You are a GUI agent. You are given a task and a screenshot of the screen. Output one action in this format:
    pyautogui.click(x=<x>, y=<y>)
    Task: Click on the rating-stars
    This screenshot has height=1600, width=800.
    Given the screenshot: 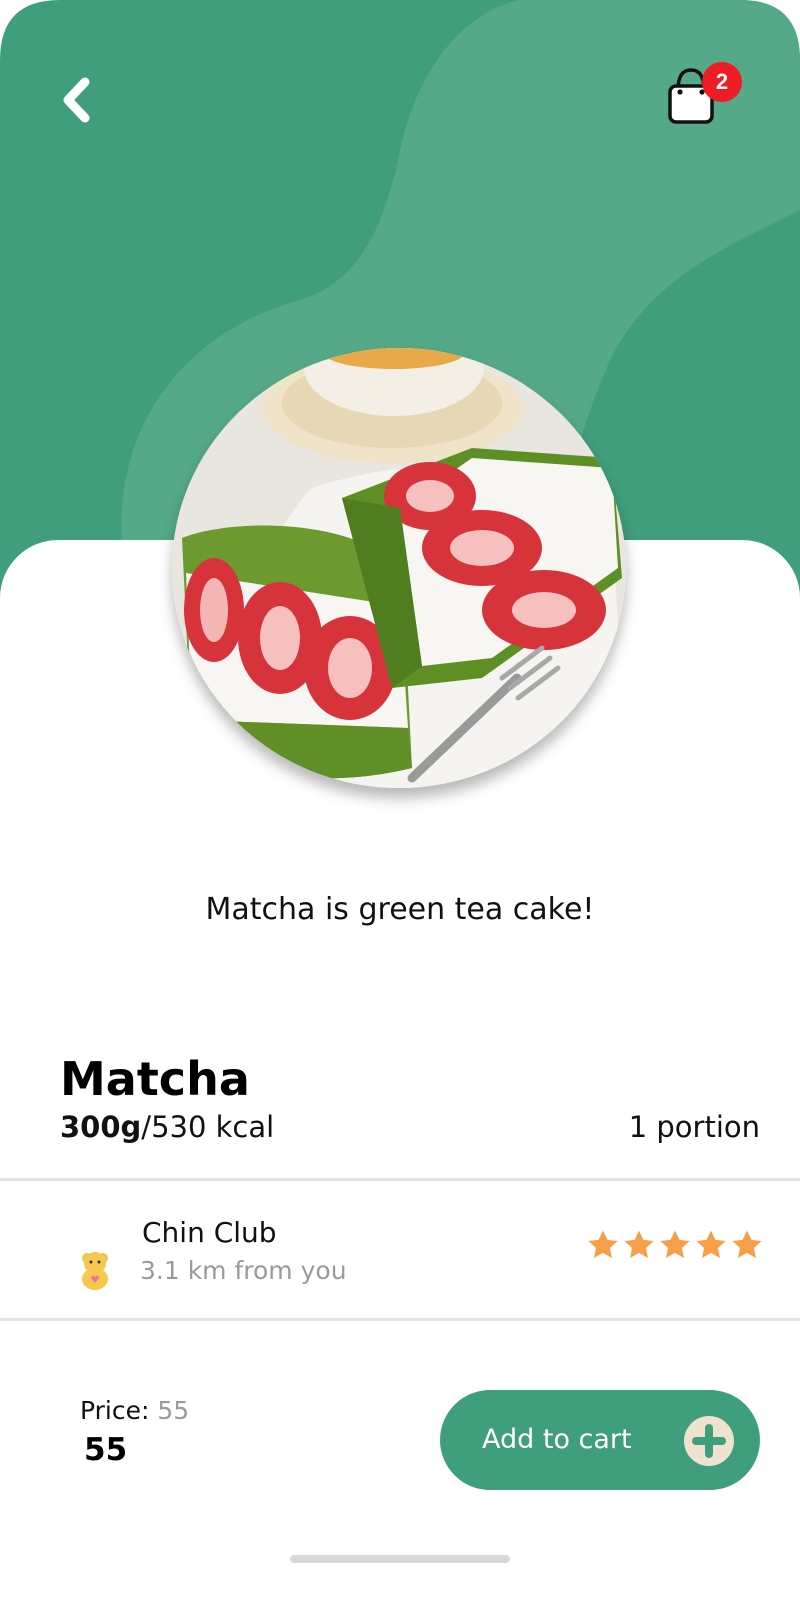 What is the action you would take?
    pyautogui.click(x=675, y=1245)
    